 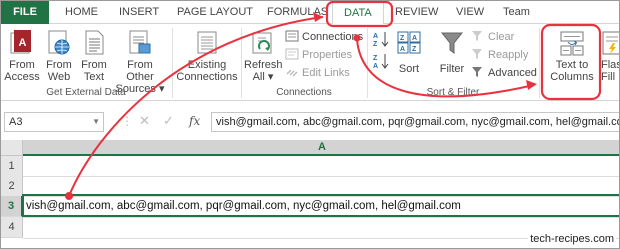 What do you see at coordinates (452, 69) in the screenshot?
I see `filter-label: Filter` at bounding box center [452, 69].